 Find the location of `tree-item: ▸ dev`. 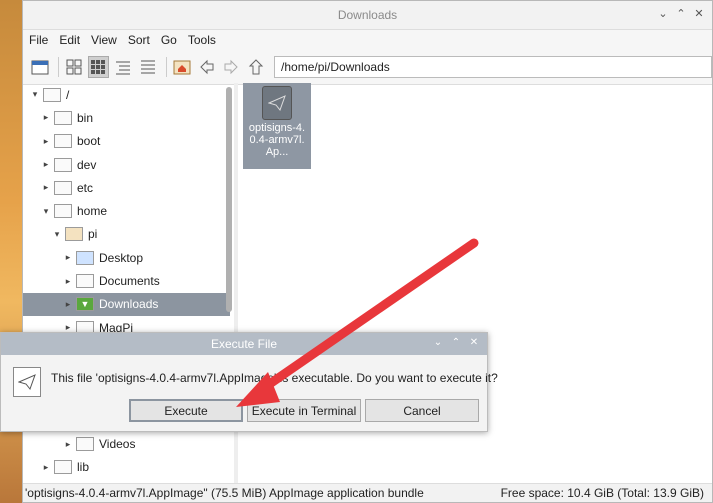

tree-item: ▸ dev is located at coordinates (126, 164).